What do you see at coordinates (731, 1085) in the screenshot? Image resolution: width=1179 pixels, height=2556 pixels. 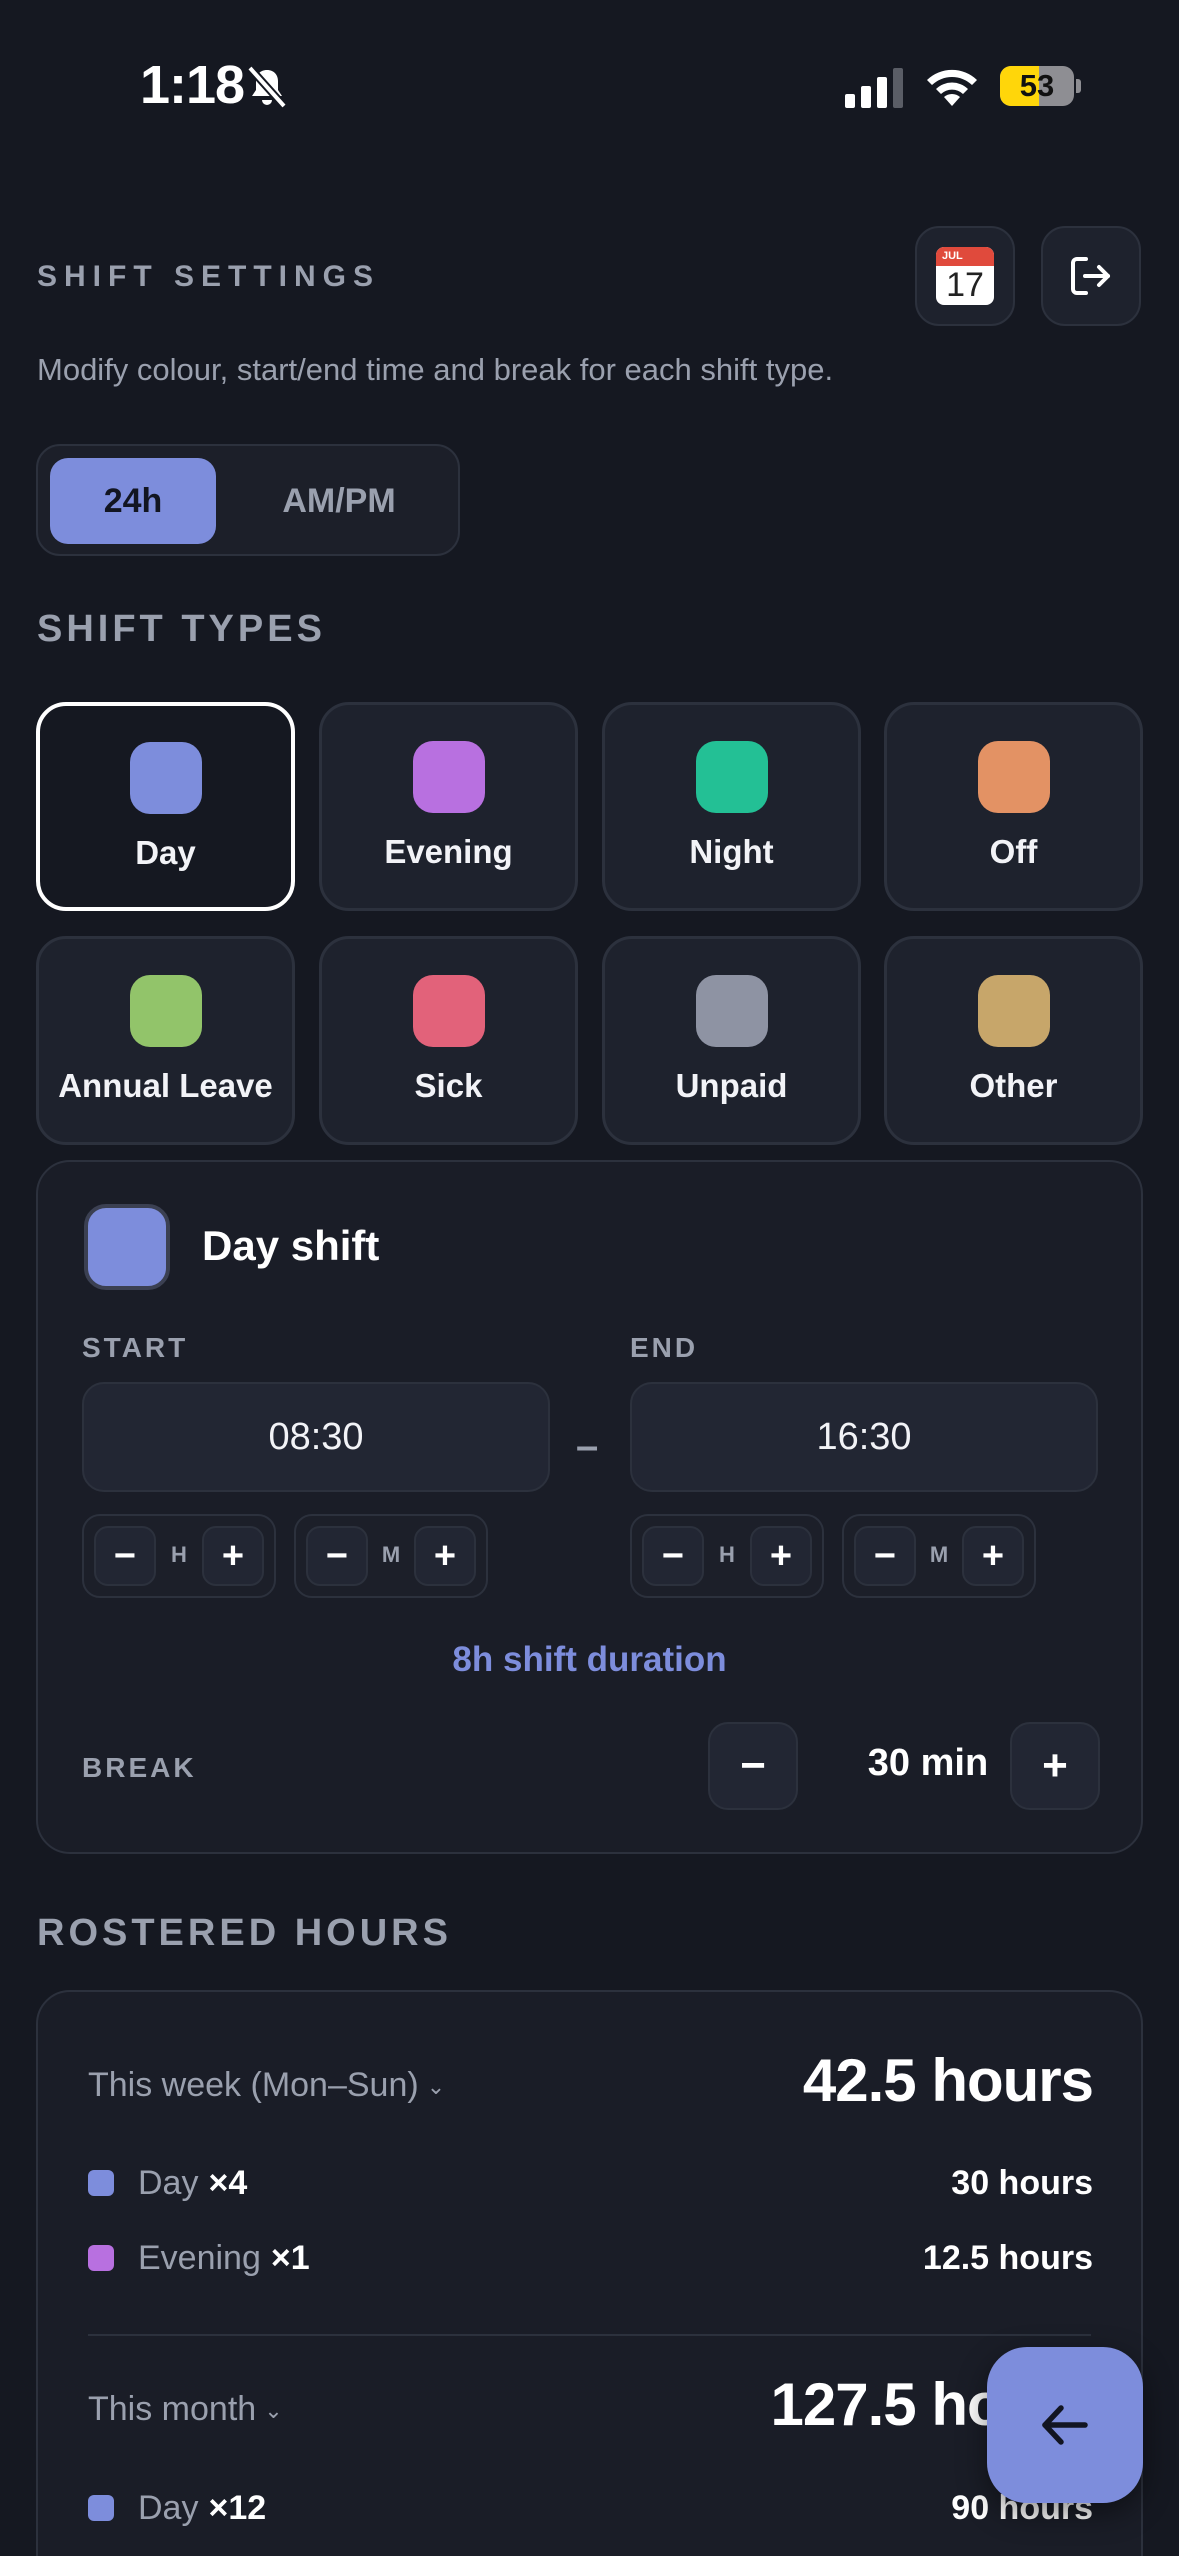 I see `shift-type-label: Unpaid` at bounding box center [731, 1085].